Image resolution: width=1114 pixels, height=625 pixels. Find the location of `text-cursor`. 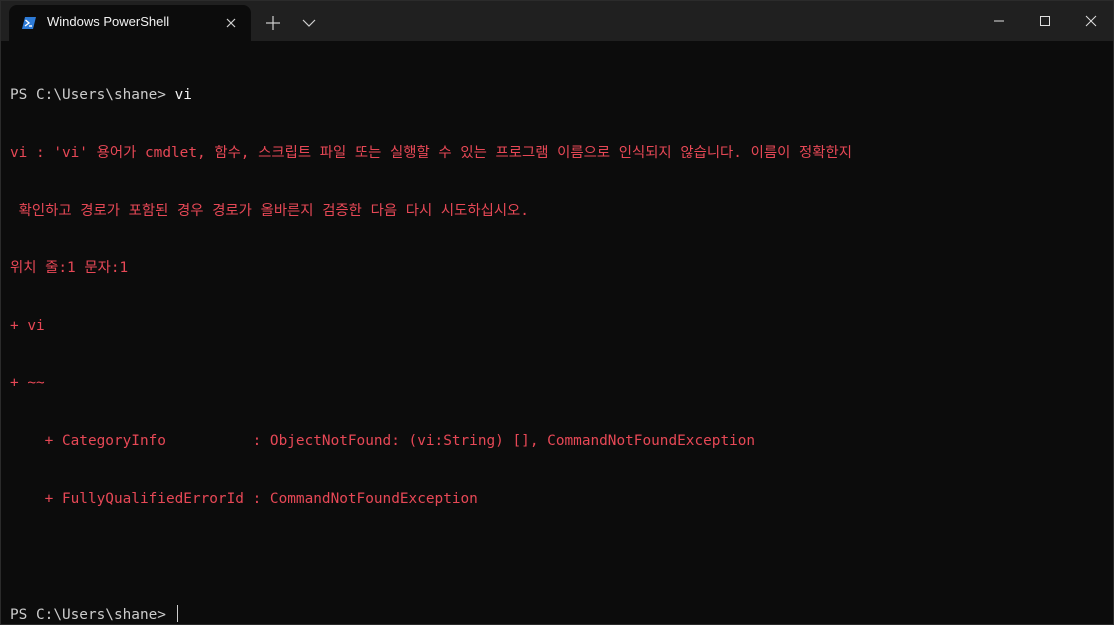

text-cursor is located at coordinates (177, 613).